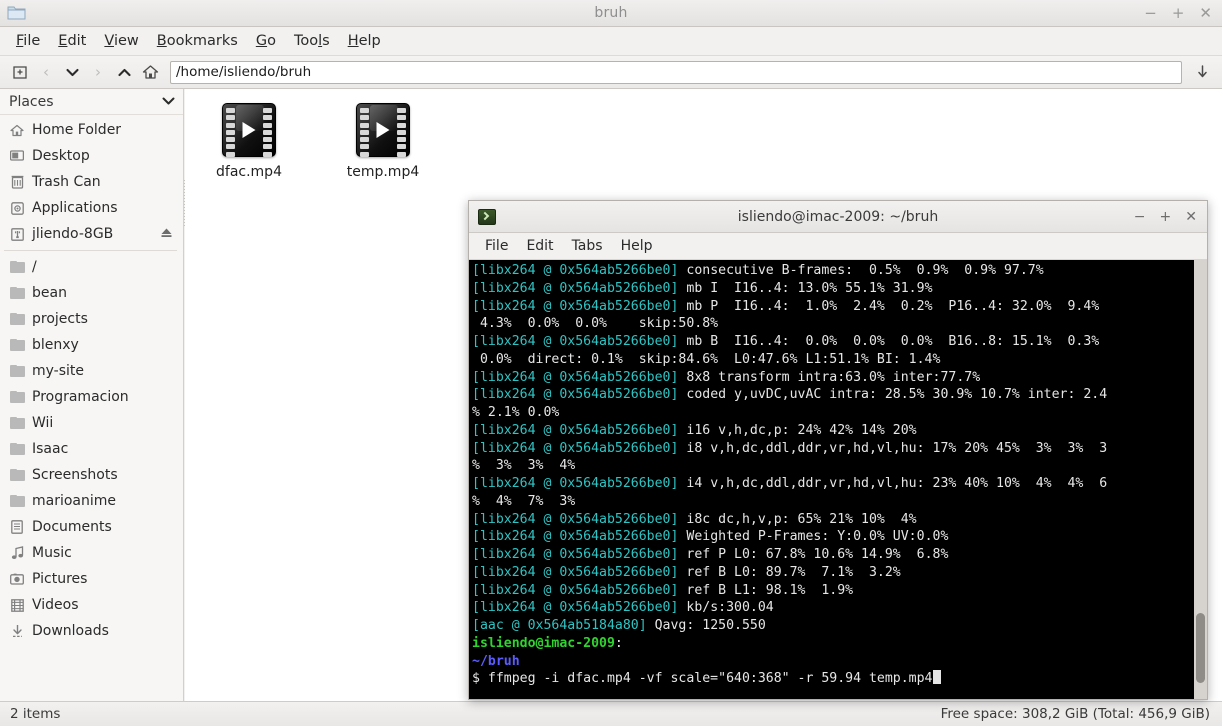 Image resolution: width=1222 pixels, height=726 pixels. Describe the element at coordinates (1075, 714) in the screenshot. I see `free-space-label: Free space: 308,2 GiB (Total: 456,9 GiB)` at that location.